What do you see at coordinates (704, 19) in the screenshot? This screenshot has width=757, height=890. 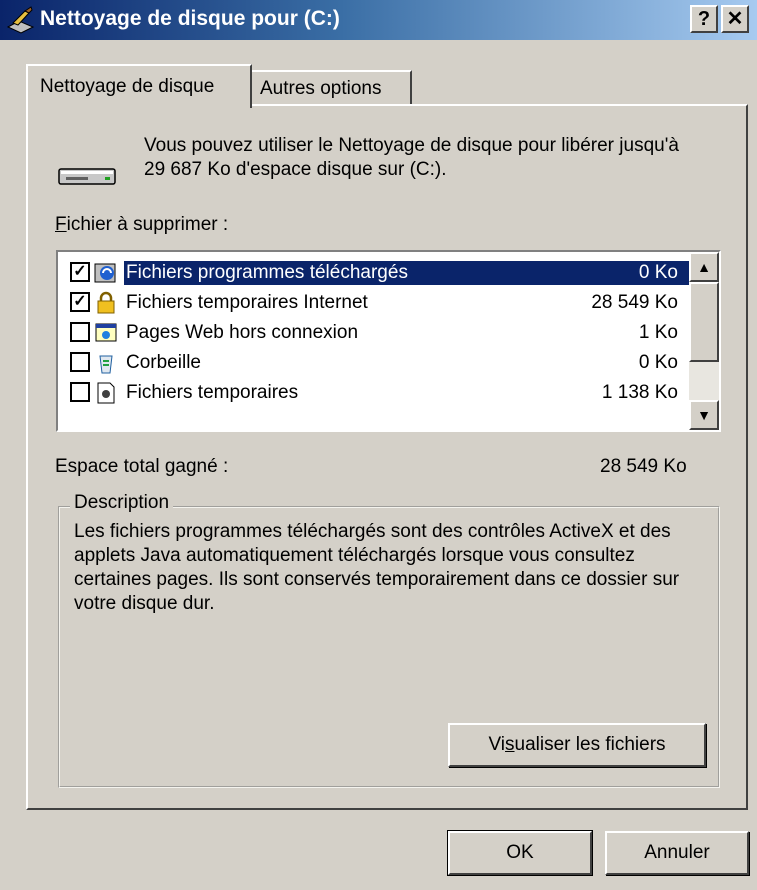 I see `help-button: ?` at bounding box center [704, 19].